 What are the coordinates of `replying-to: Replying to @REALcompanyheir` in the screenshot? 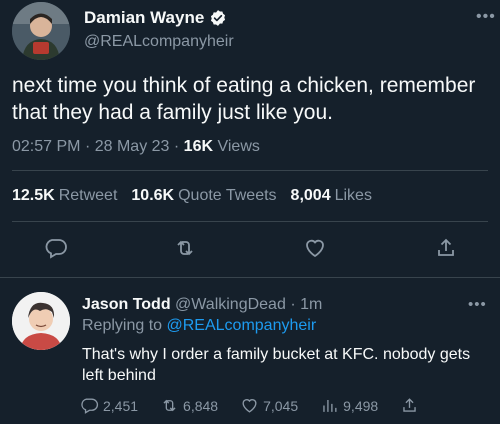 It's located at (199, 326).